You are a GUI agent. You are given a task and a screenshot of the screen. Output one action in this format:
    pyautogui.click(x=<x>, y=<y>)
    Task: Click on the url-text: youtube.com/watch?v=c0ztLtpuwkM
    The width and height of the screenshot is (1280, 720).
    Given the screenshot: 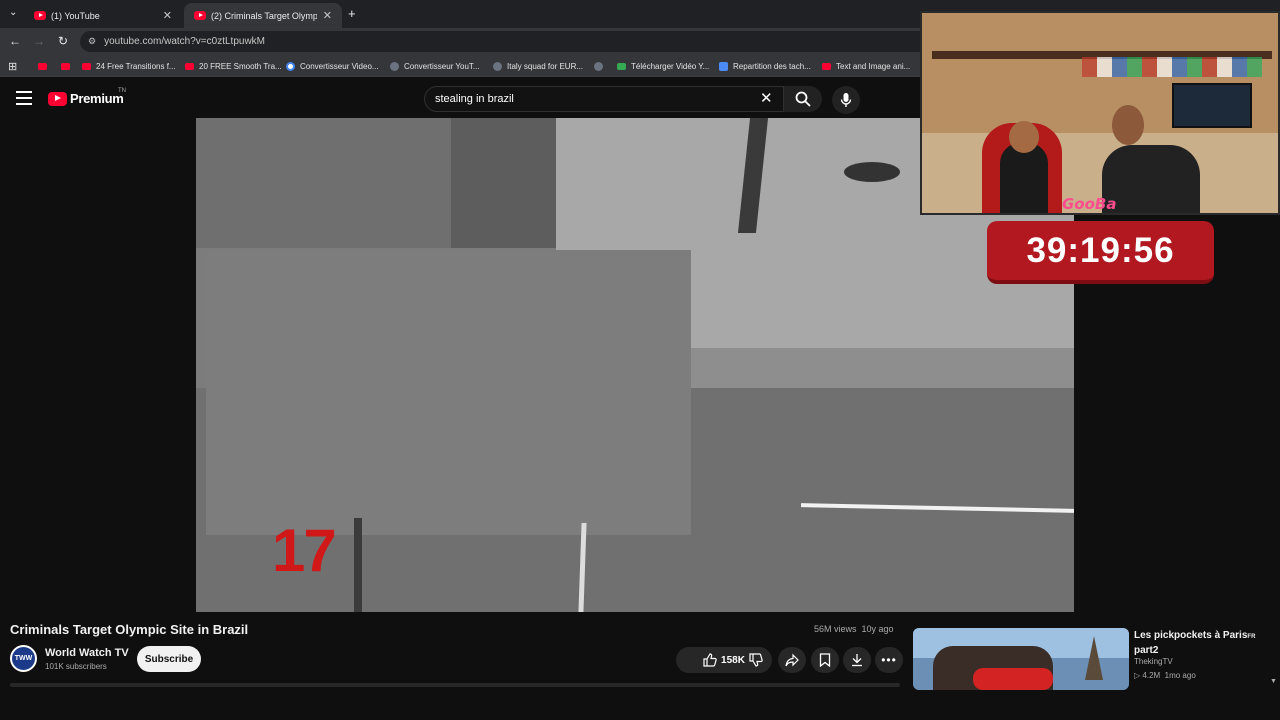 What is the action you would take?
    pyautogui.click(x=184, y=41)
    